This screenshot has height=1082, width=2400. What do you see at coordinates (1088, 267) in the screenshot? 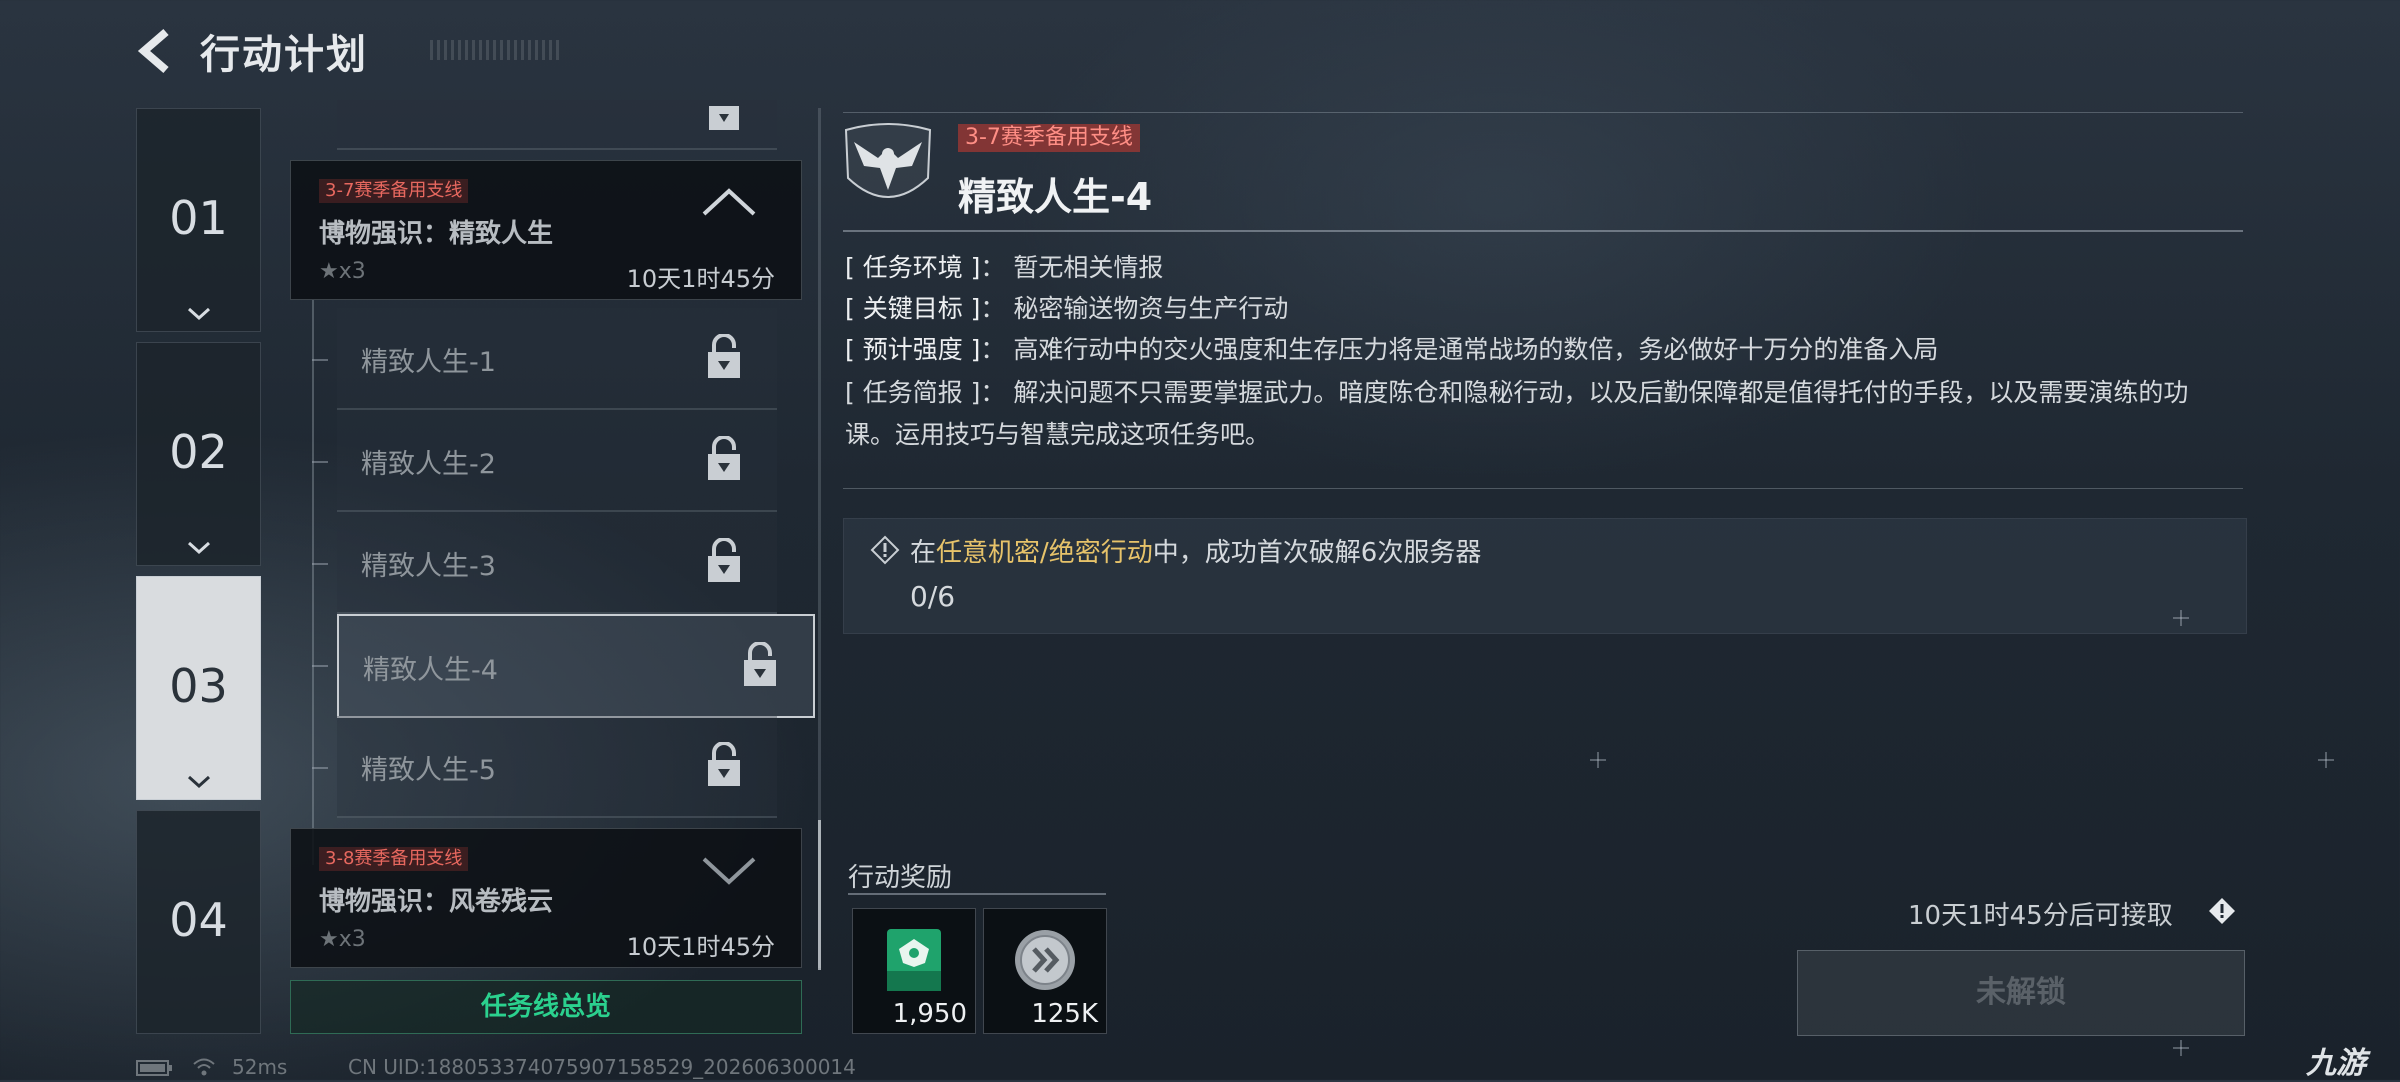
I see `info-value: 暂无相关情报` at bounding box center [1088, 267].